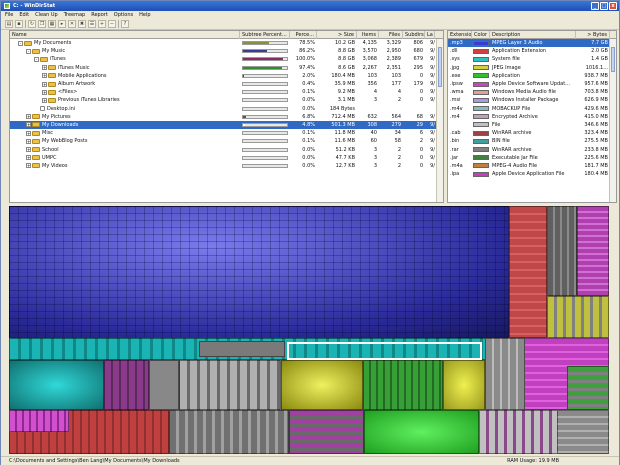 The image size is (620, 465). I want to click on delete-icon: ✕, so click(72, 24).